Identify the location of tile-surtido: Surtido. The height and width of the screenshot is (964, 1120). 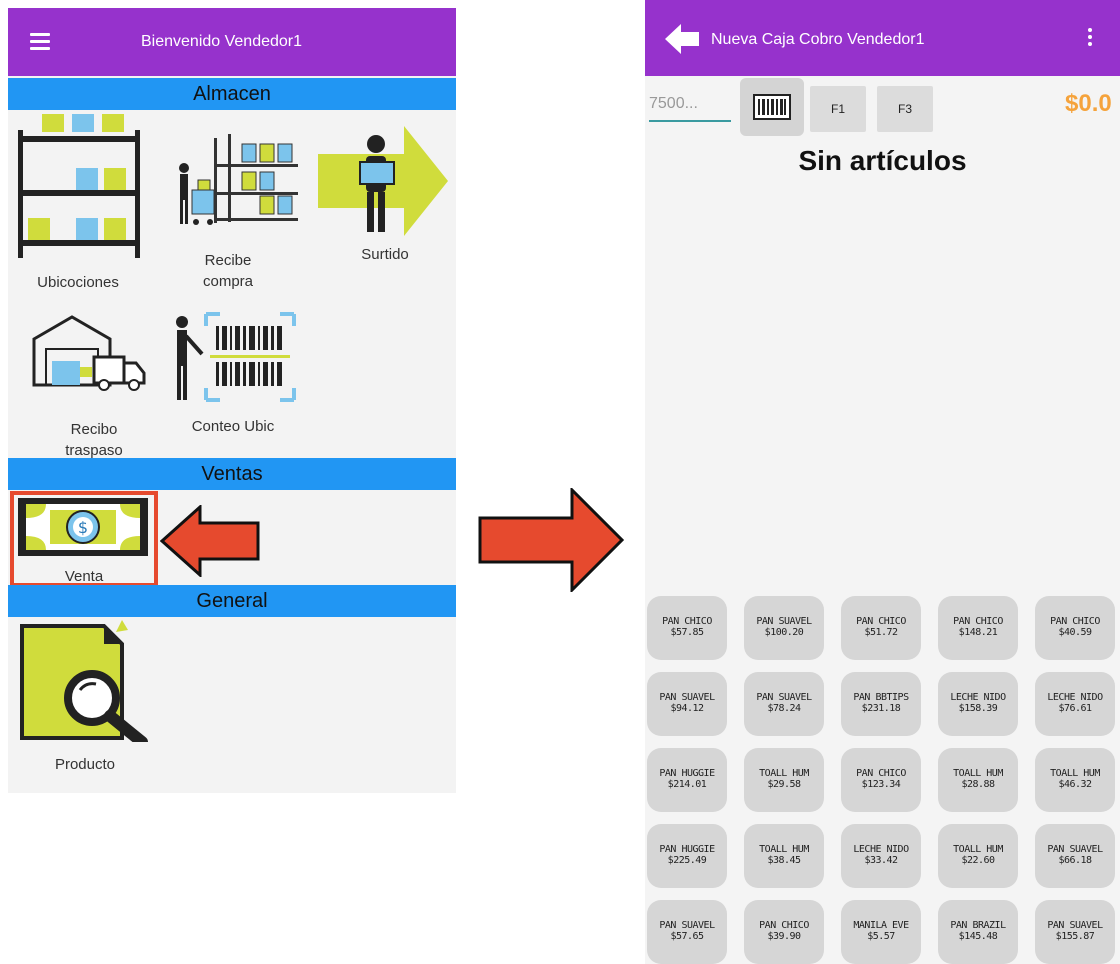
(385, 195).